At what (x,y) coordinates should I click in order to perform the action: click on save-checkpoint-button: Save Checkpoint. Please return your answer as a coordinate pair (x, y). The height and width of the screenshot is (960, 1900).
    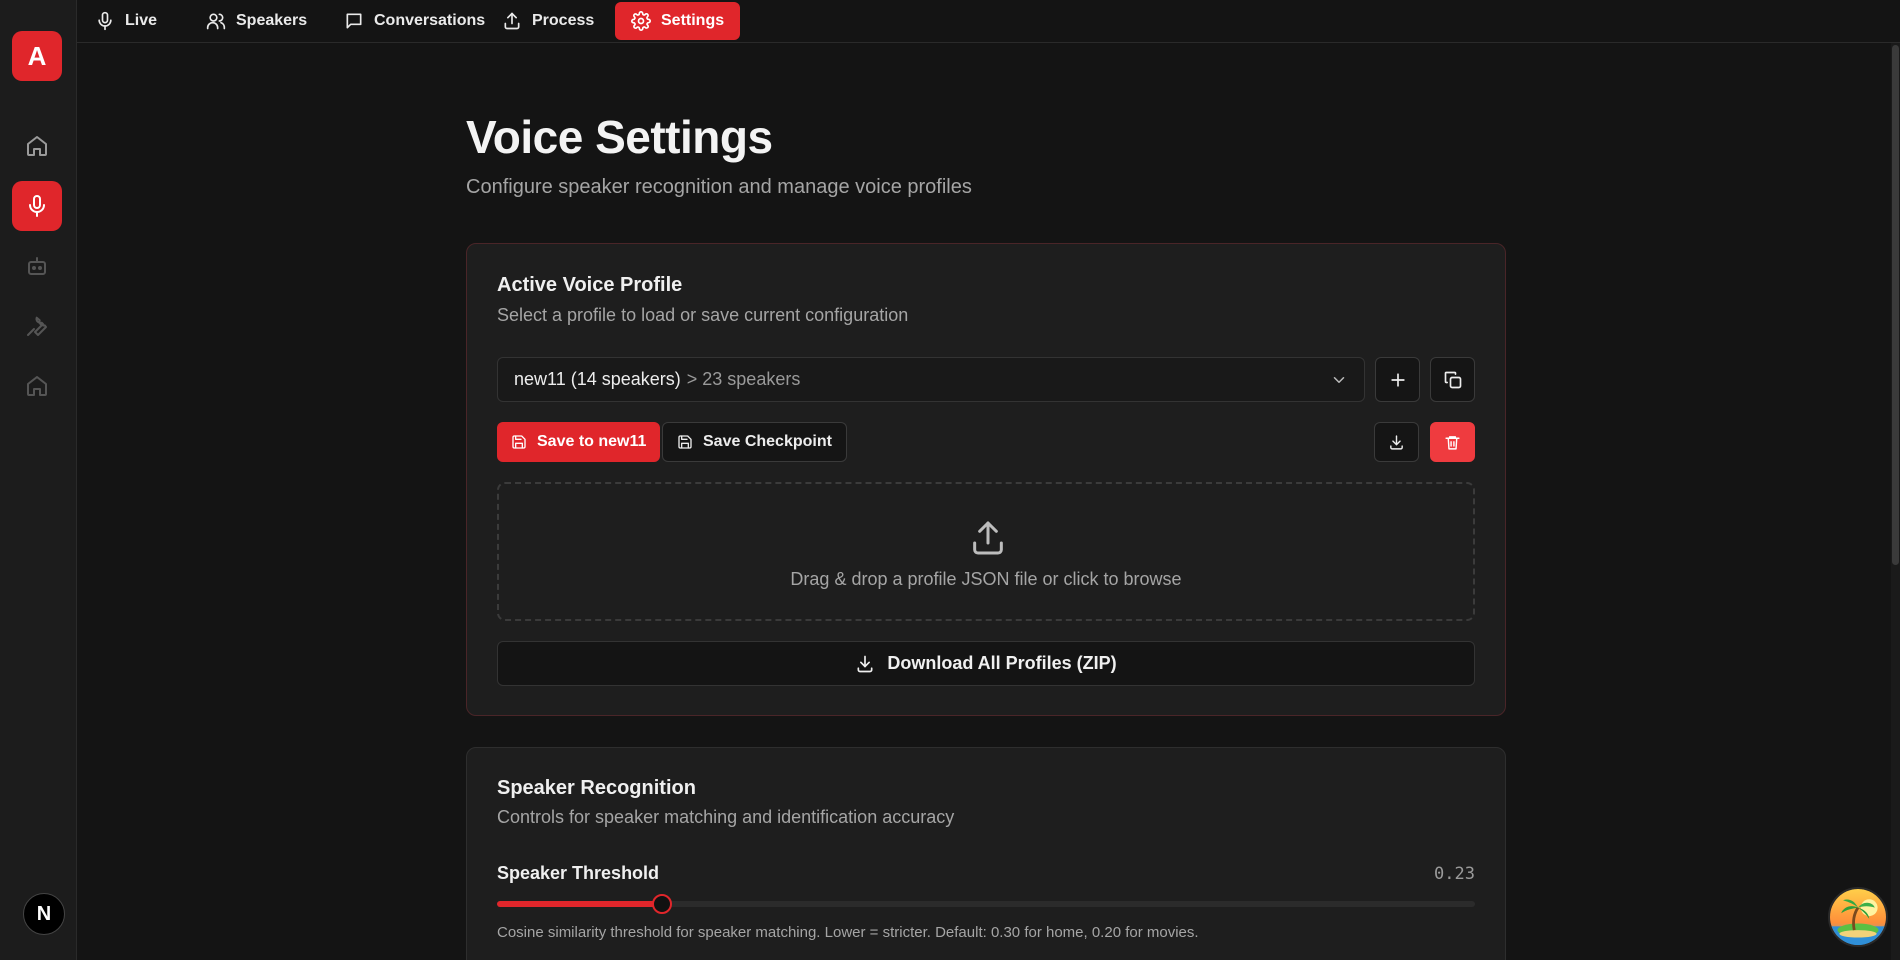
    Looking at the image, I should click on (754, 442).